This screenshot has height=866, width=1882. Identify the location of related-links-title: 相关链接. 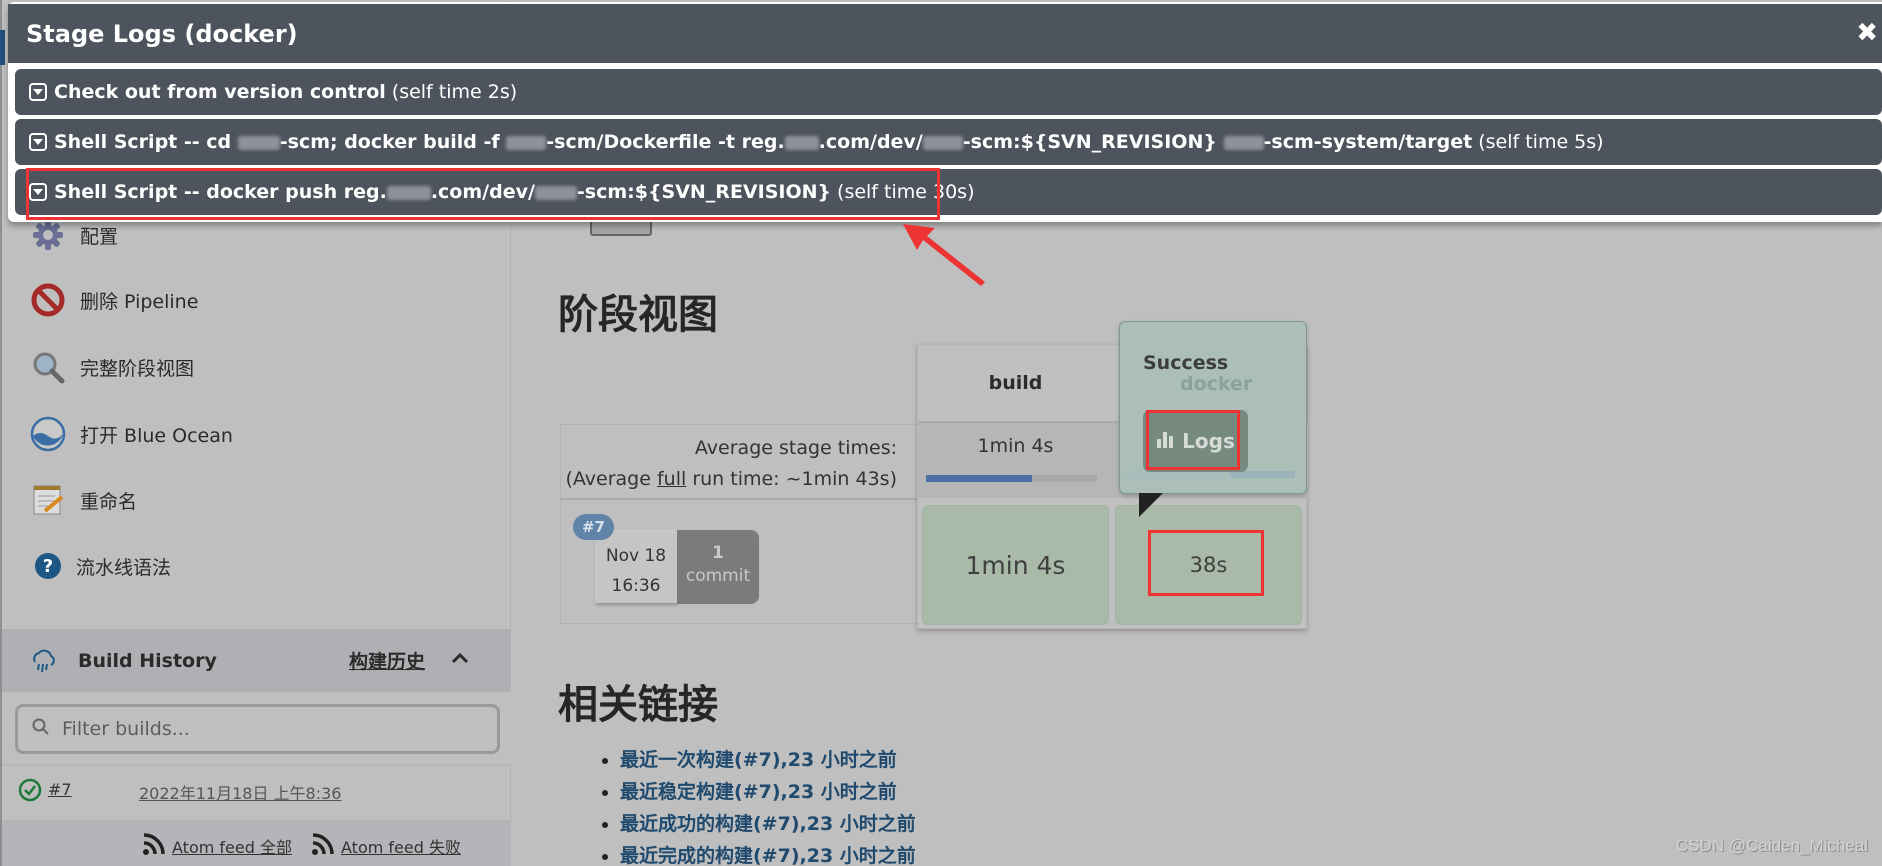
(638, 705).